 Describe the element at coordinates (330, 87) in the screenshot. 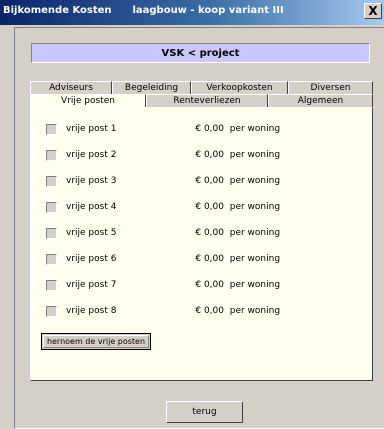

I see `tab-diversen: Diversen` at that location.